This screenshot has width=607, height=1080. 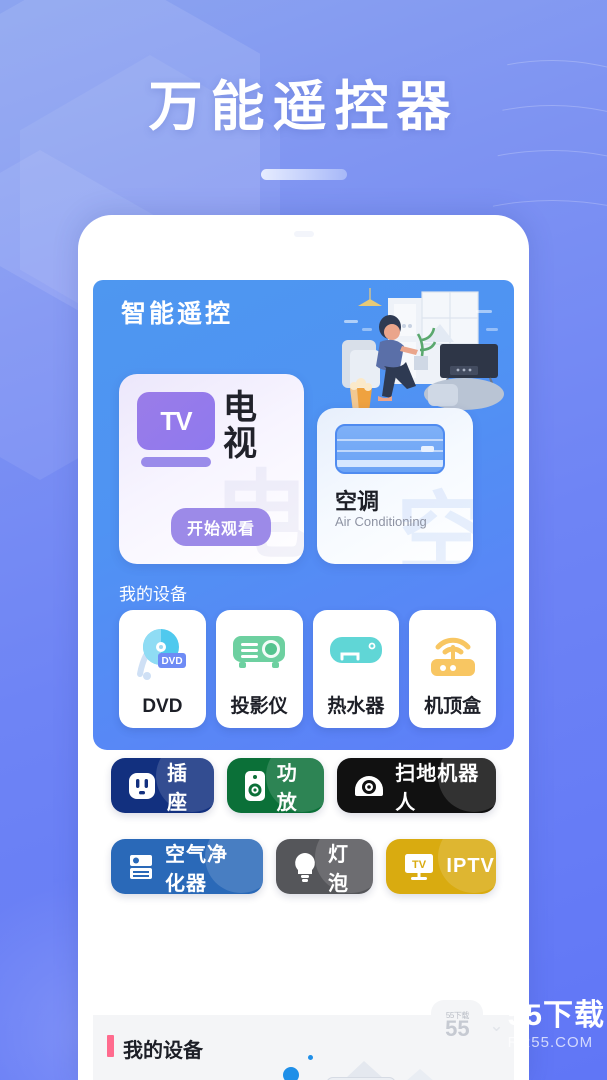 What do you see at coordinates (453, 706) in the screenshot?
I see `device-label: 机顶盒` at bounding box center [453, 706].